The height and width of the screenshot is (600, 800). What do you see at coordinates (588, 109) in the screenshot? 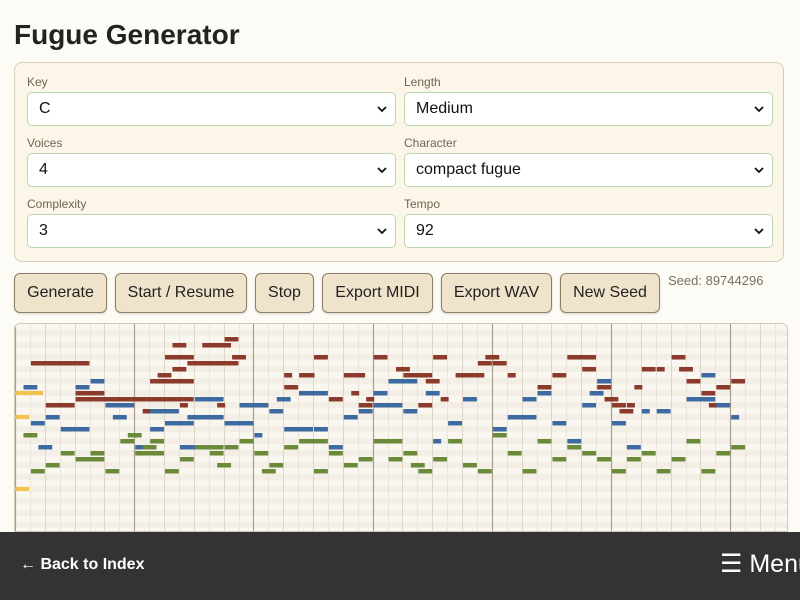
I see `length-select: Medium` at bounding box center [588, 109].